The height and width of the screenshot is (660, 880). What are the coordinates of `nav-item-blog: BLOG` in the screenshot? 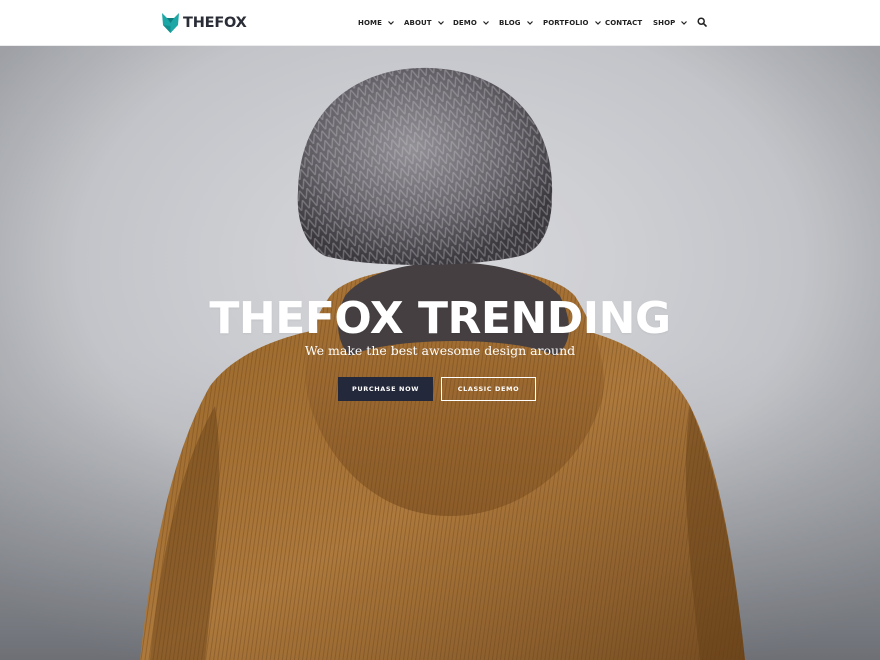 It's located at (516, 23).